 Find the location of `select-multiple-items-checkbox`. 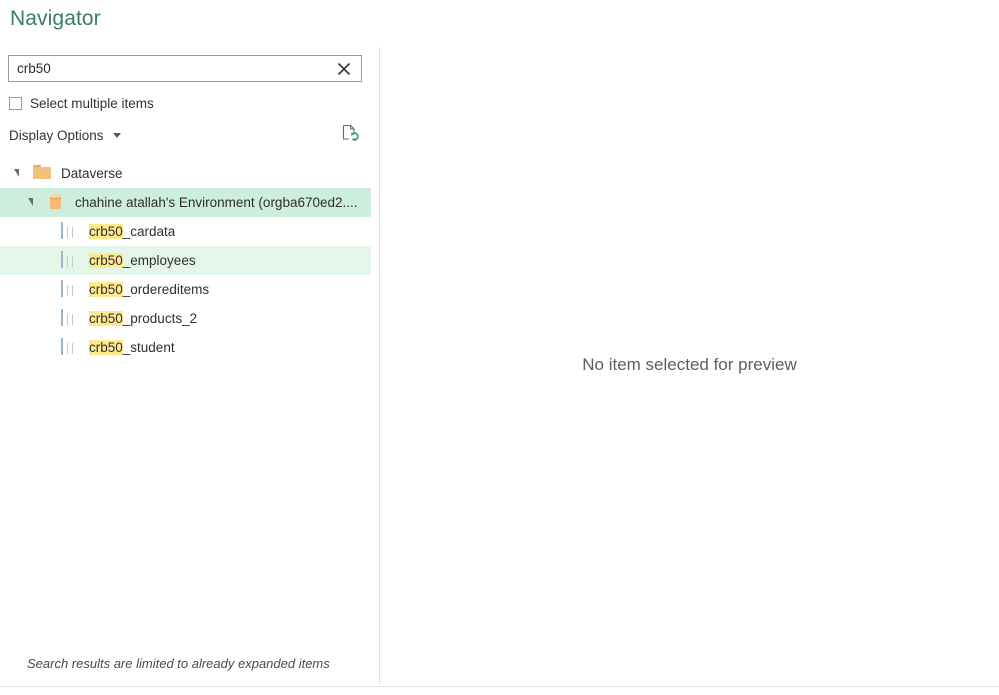

select-multiple-items-checkbox is located at coordinates (15, 103).